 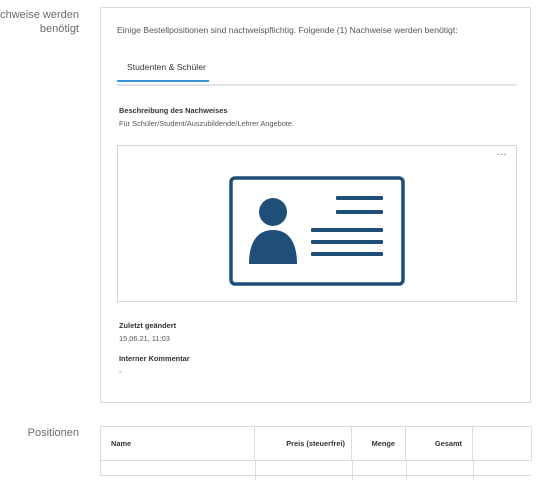 I want to click on internal-comment-value: -, so click(x=120, y=371).